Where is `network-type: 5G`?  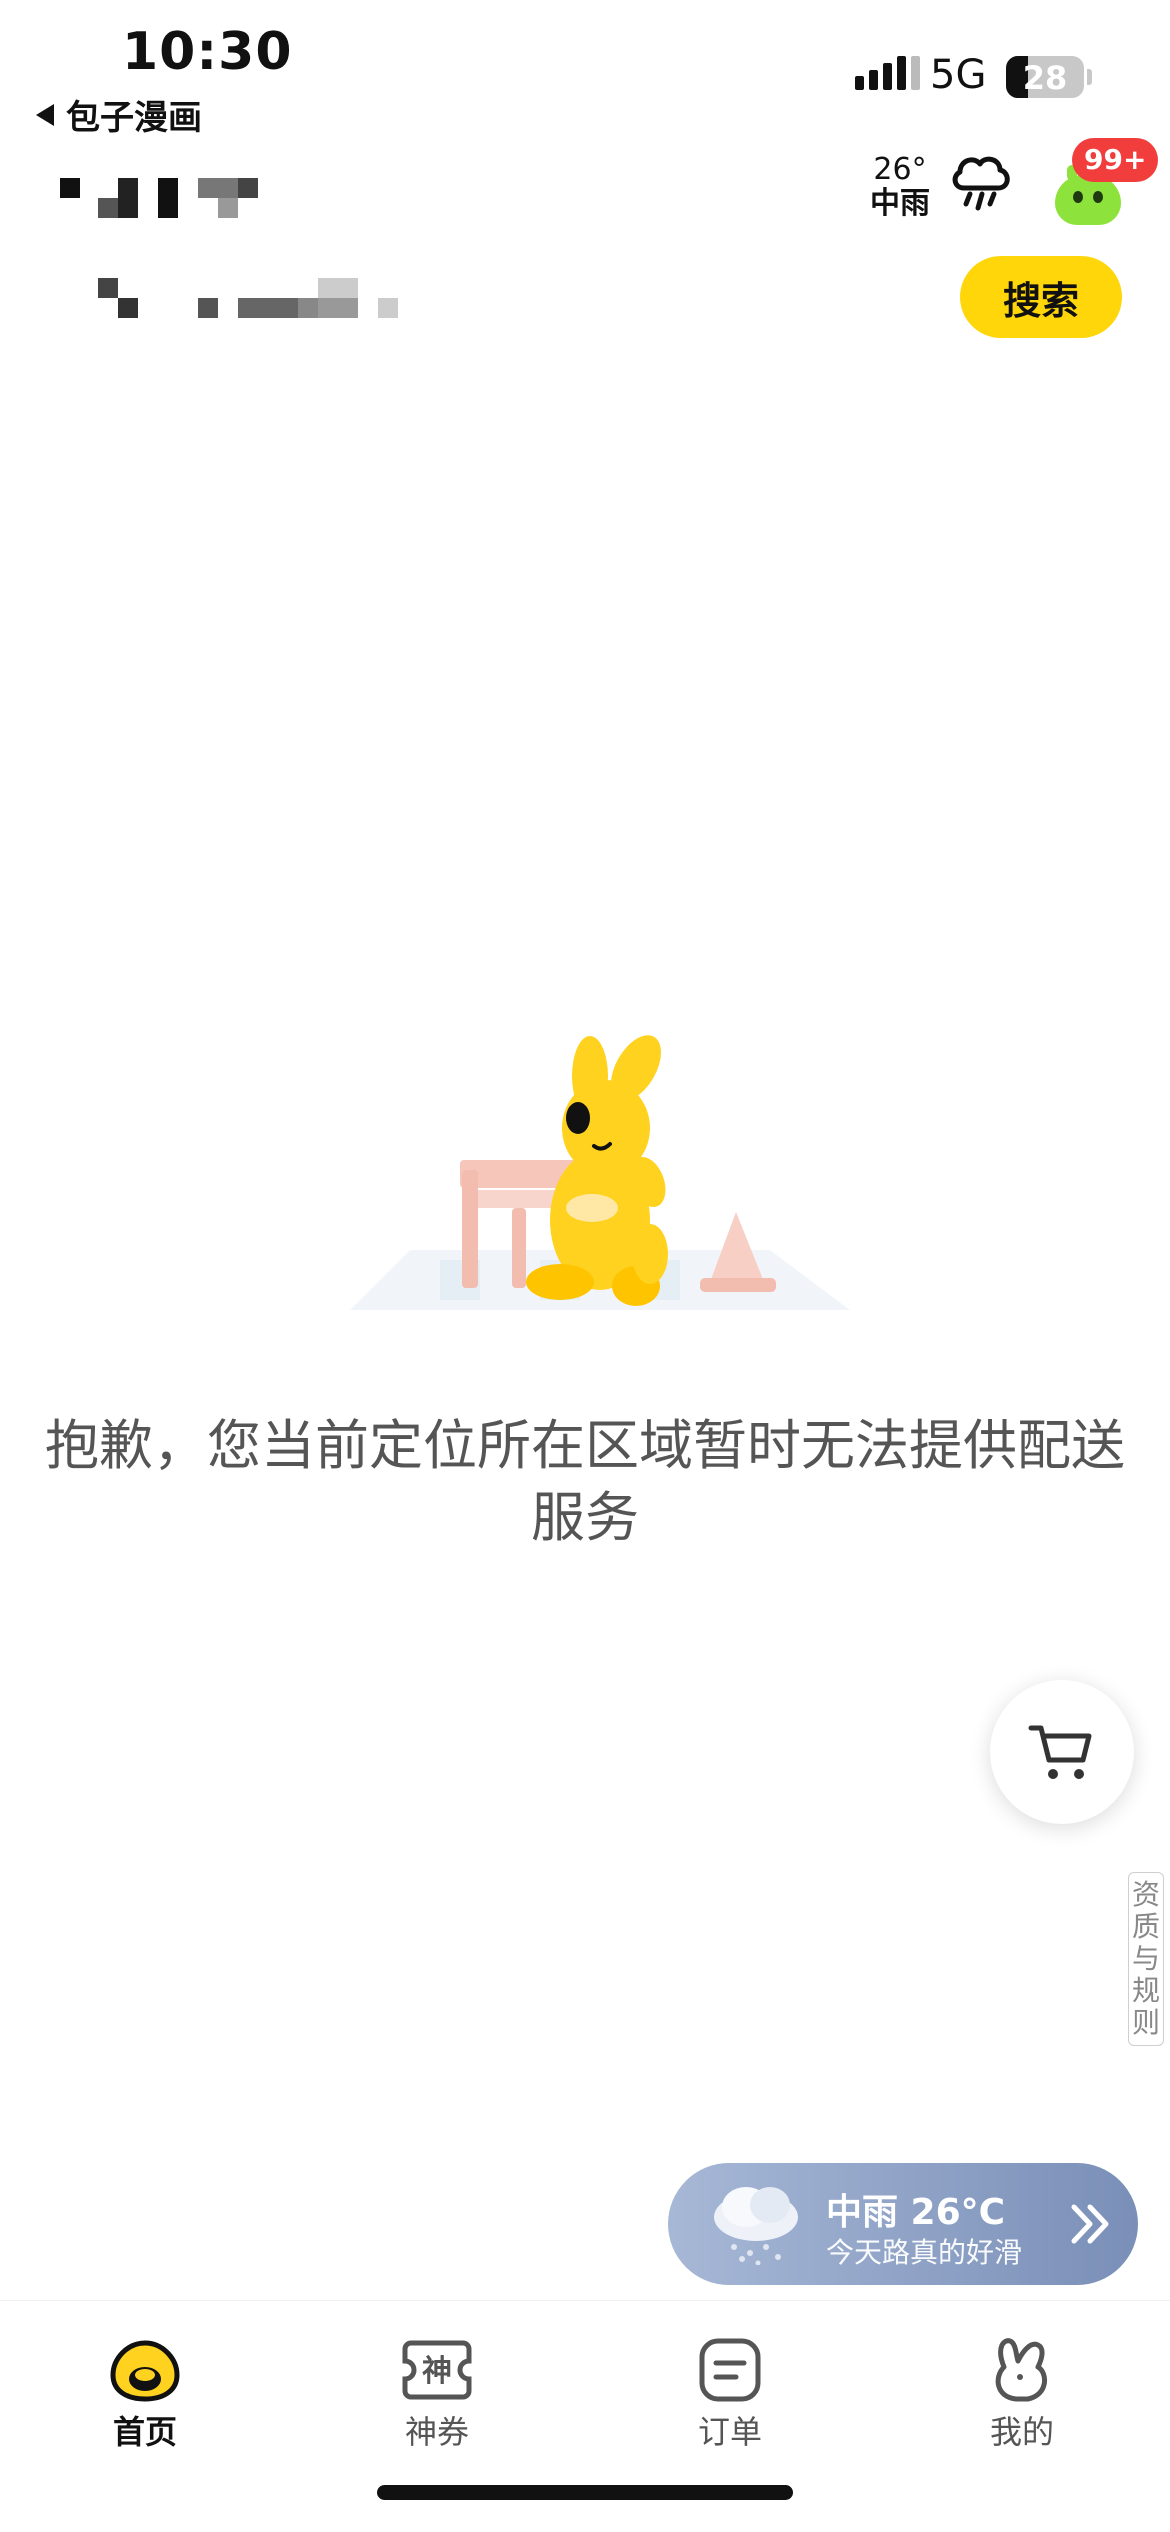
network-type: 5G is located at coordinates (958, 75).